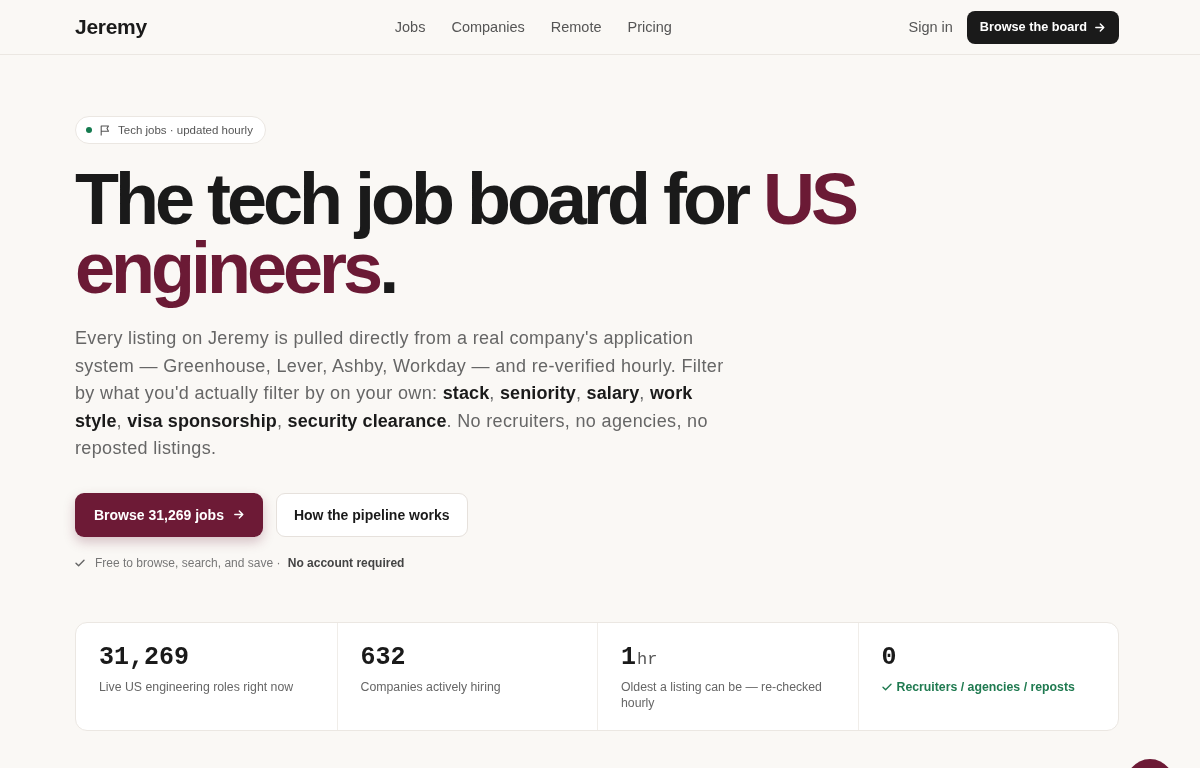 This screenshot has width=1200, height=768. What do you see at coordinates (1042, 27) in the screenshot?
I see `browse-board-button: Browse the board` at bounding box center [1042, 27].